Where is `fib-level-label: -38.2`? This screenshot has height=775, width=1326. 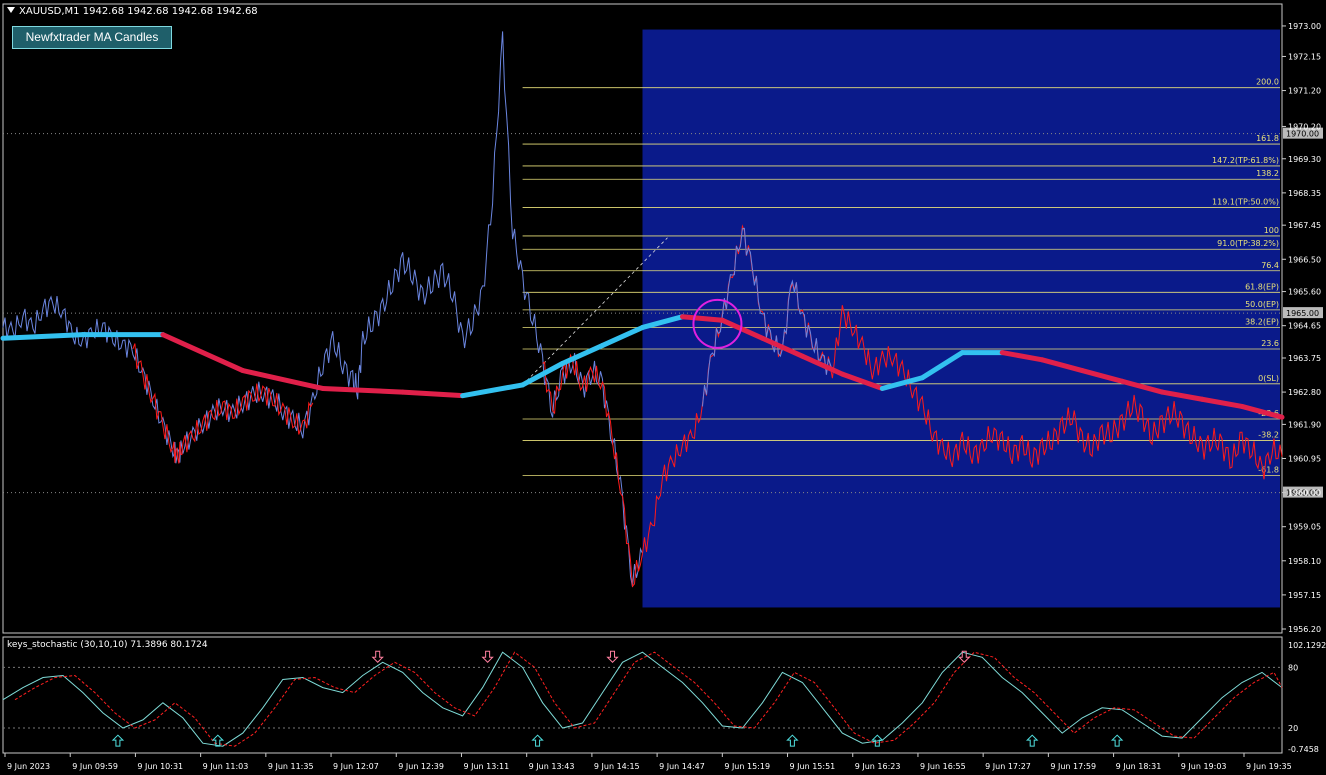 fib-level-label: -38.2 is located at coordinates (1268, 435).